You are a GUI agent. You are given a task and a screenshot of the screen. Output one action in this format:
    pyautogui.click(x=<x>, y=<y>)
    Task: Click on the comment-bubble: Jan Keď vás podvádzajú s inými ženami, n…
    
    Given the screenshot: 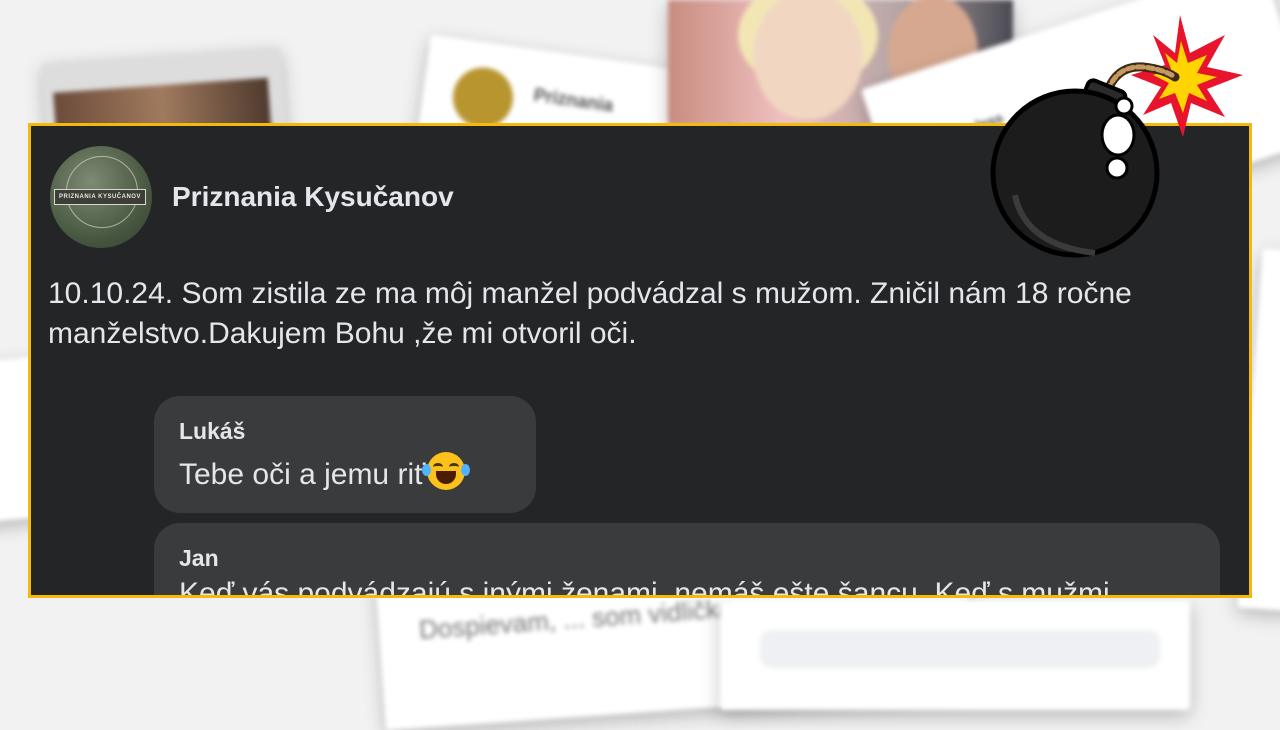 What is the action you would take?
    pyautogui.click(x=687, y=560)
    